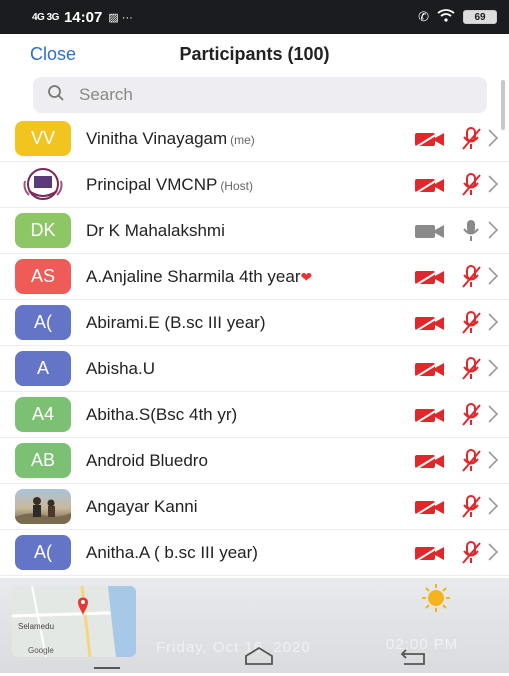 This screenshot has height=676, width=509. I want to click on participants-header: Close Participants (100), so click(254, 54).